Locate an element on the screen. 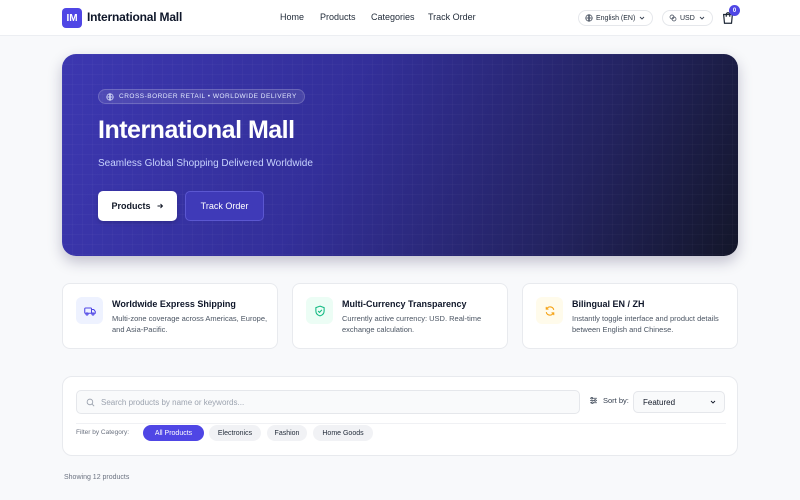 This screenshot has width=800, height=500. category-chip-electronics: Electronics is located at coordinates (235, 433).